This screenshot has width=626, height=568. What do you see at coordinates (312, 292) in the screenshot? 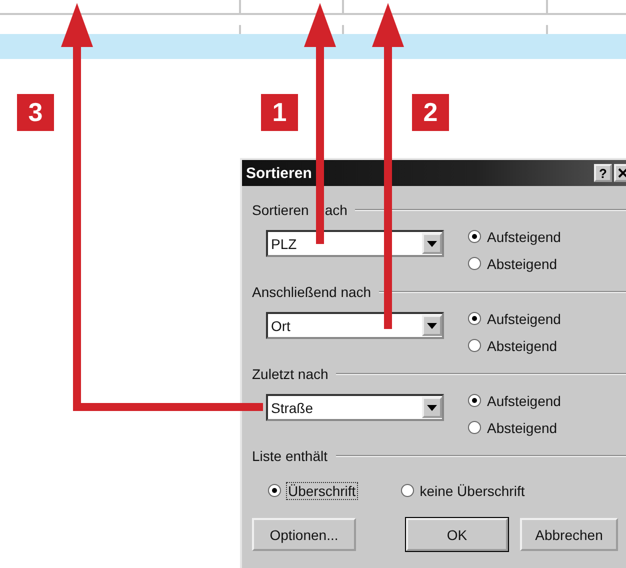
I see `group-label: Anschließend nach` at bounding box center [312, 292].